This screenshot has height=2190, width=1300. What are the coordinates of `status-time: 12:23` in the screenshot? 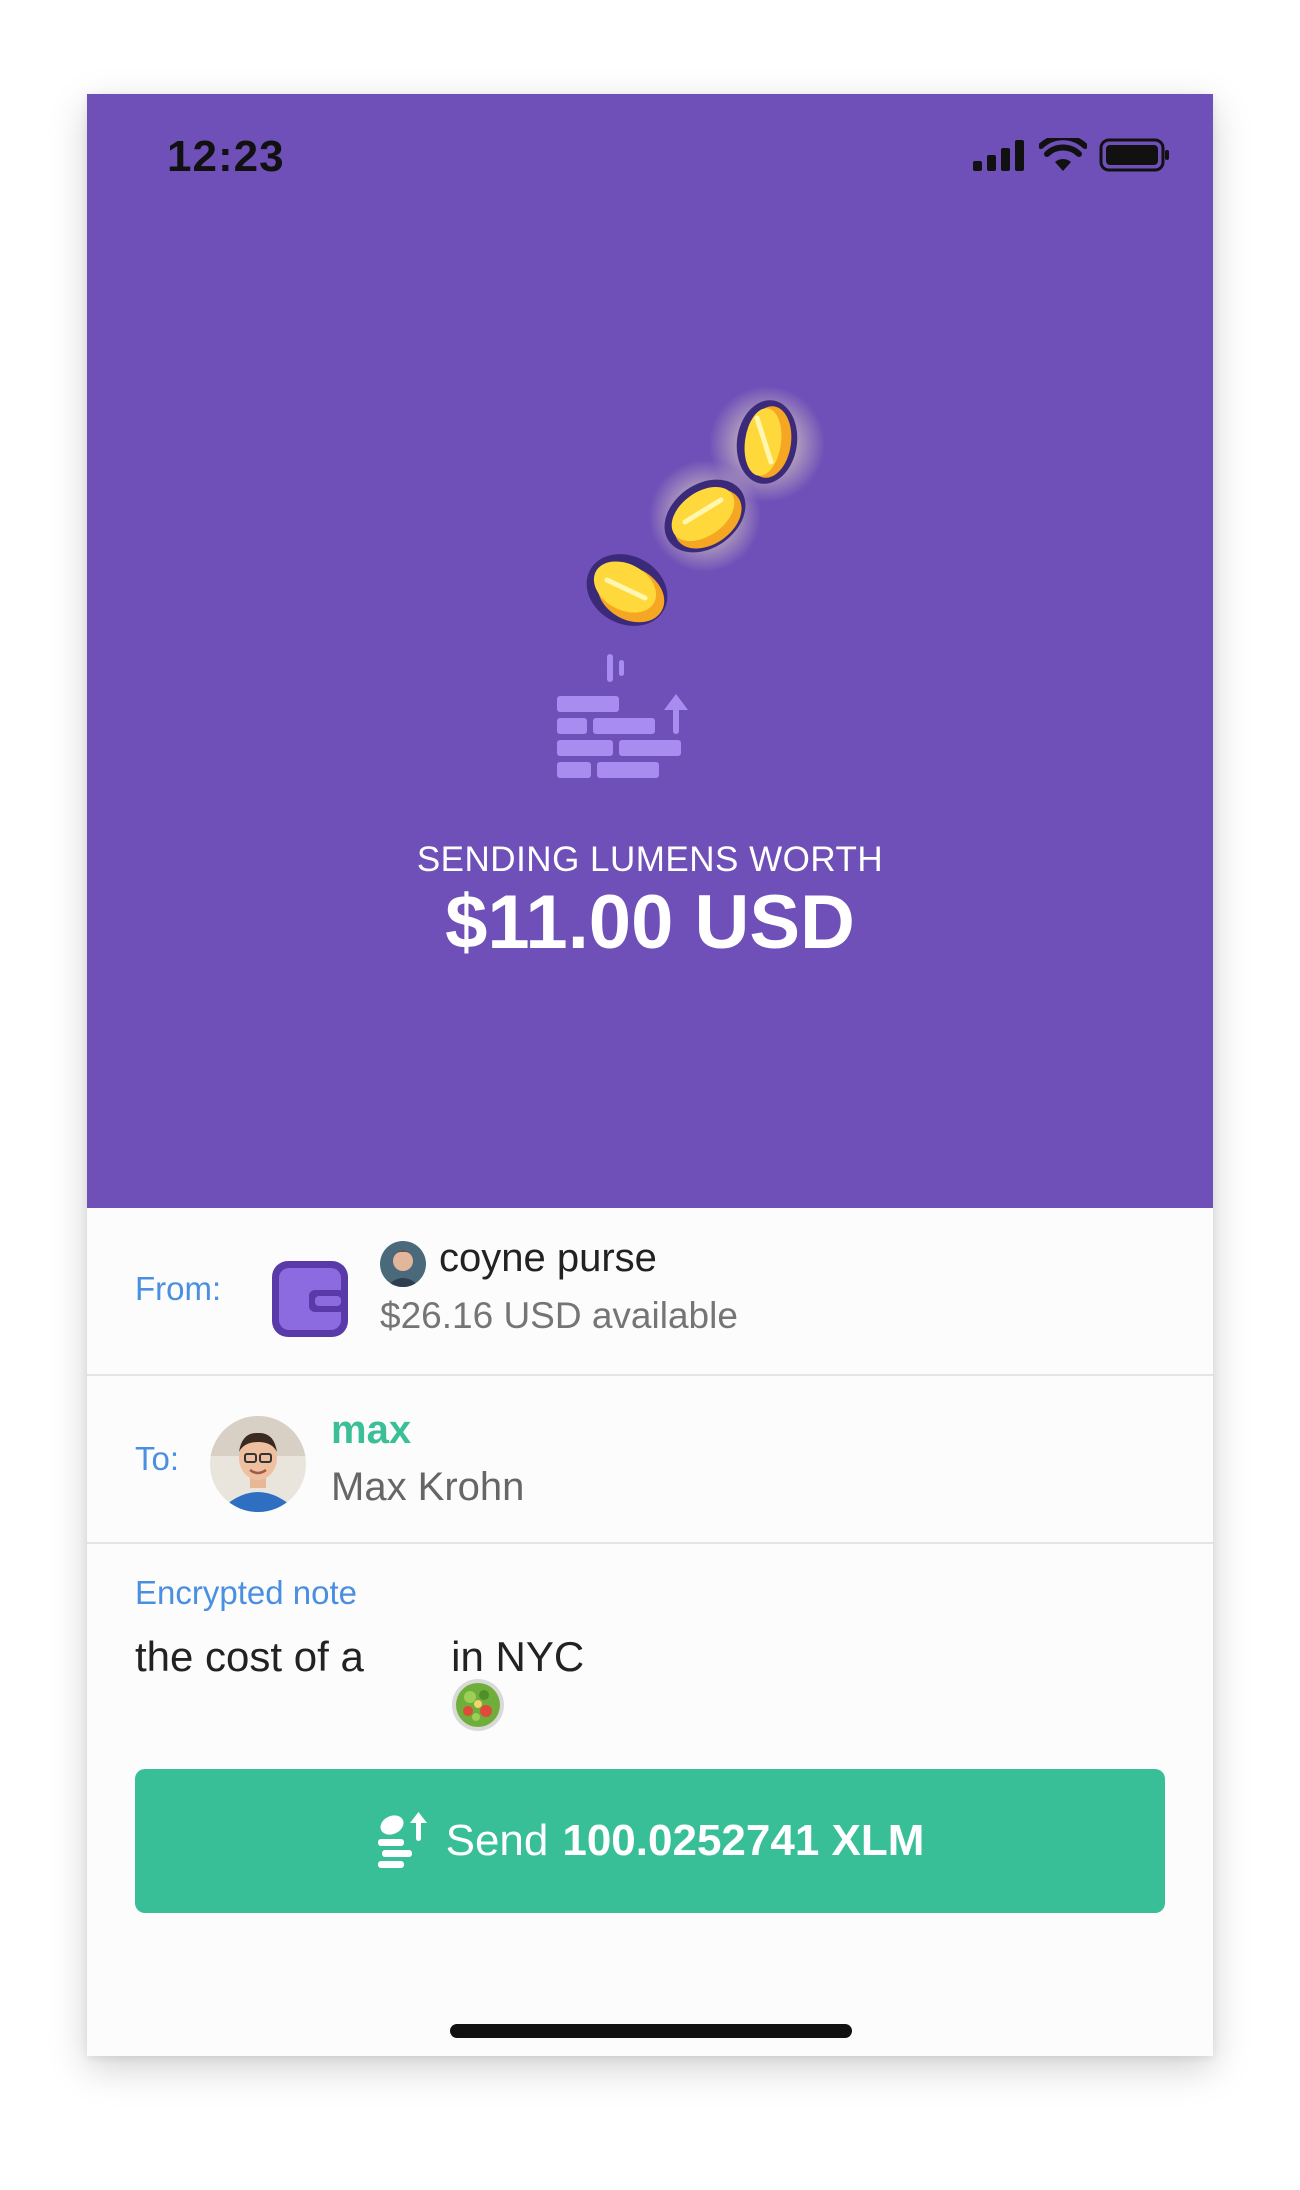 It's located at (226, 156).